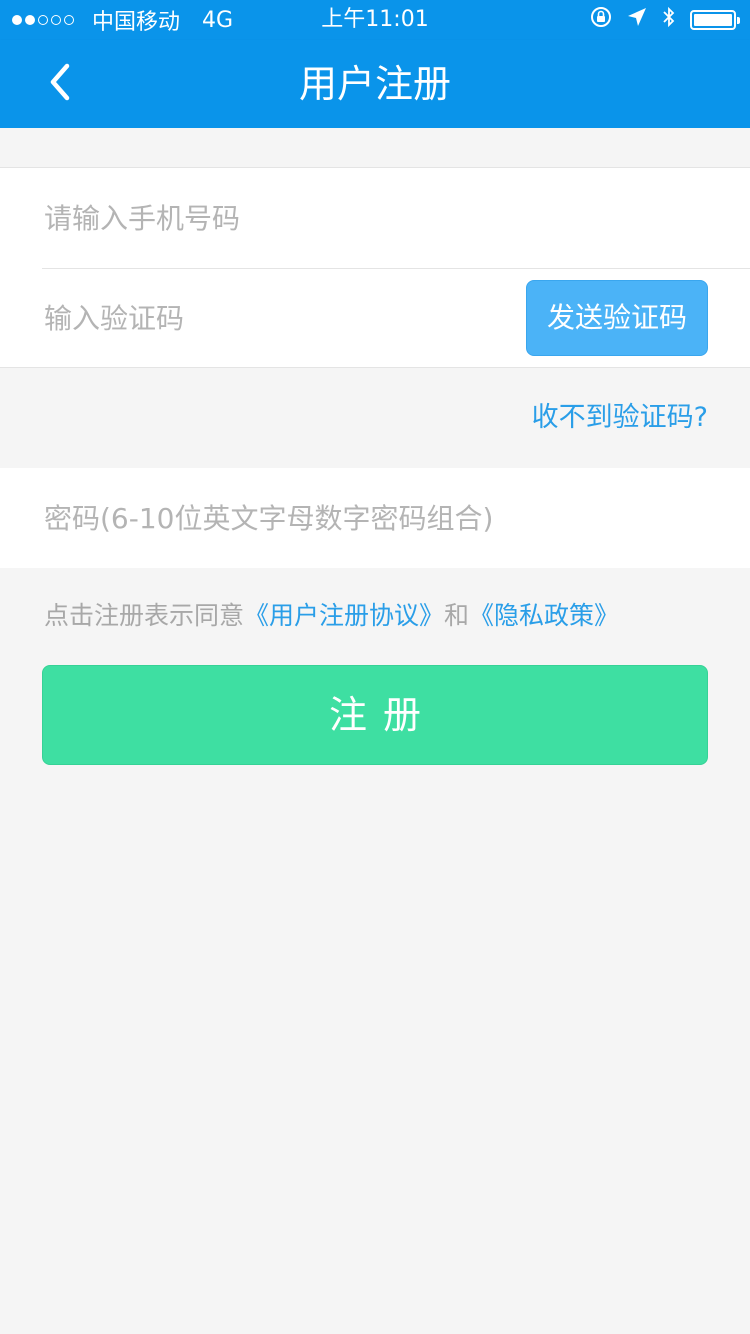 This screenshot has width=750, height=1334. What do you see at coordinates (375, 418) in the screenshot?
I see `help-row: 收不到验证码?` at bounding box center [375, 418].